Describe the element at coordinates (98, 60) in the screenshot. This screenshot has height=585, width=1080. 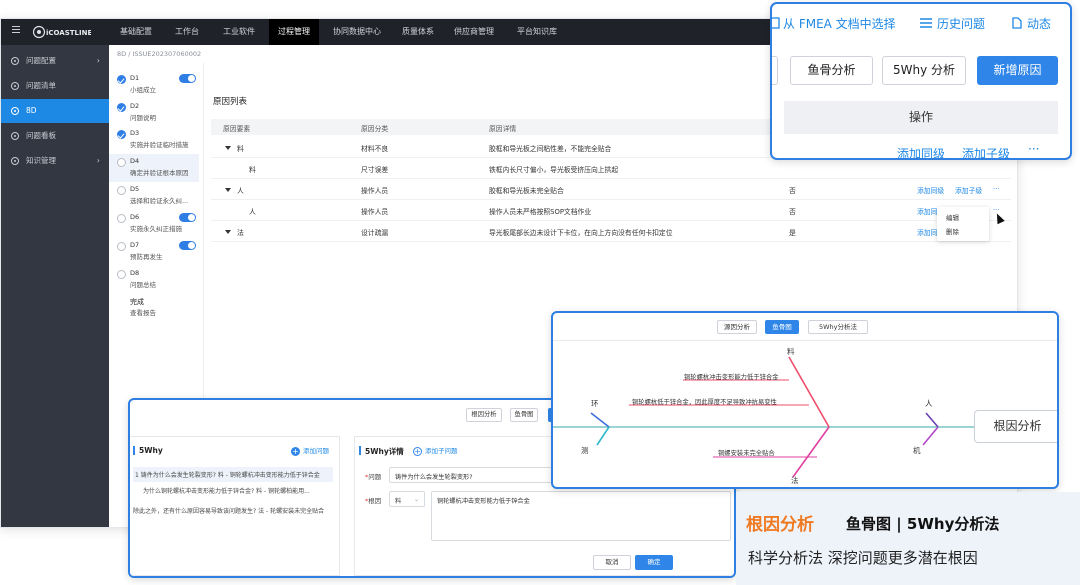
I see `chevron-right-icon: ›` at that location.